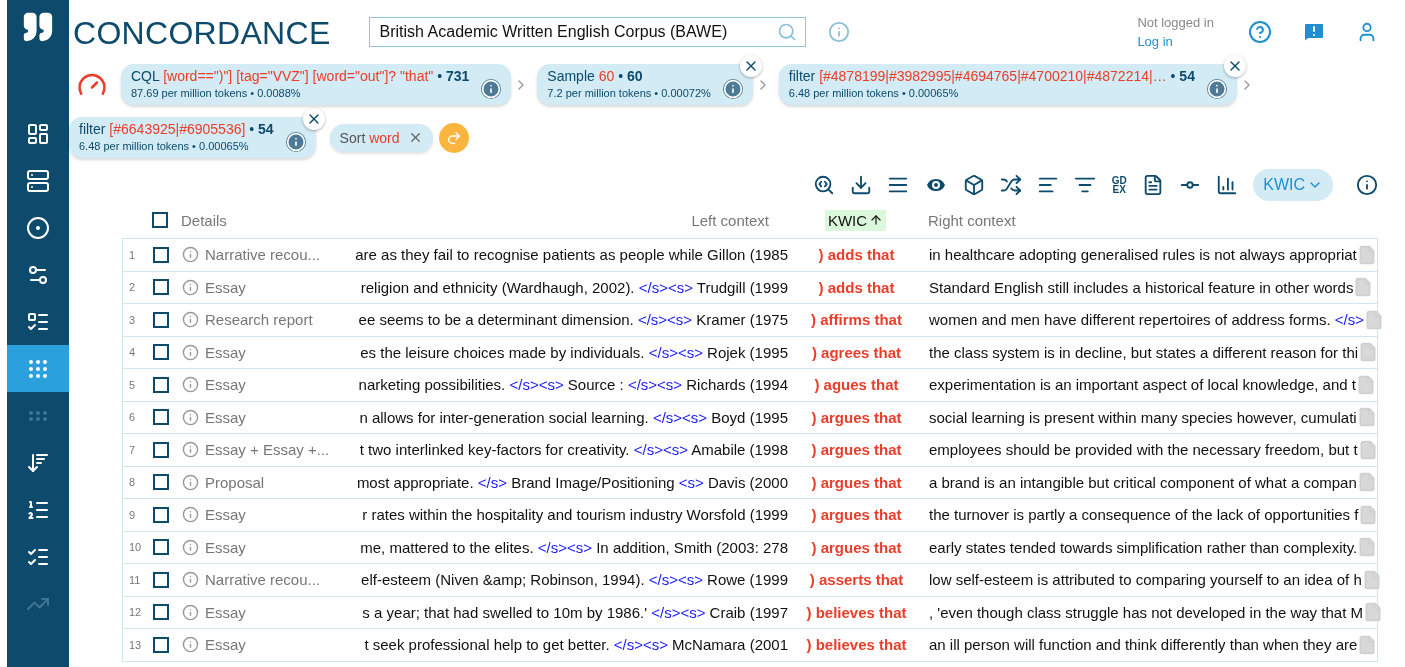 Image resolution: width=1405 pixels, height=667 pixels. I want to click on query-stats: 7.2 per million tokens • 0.00072%, so click(629, 93).